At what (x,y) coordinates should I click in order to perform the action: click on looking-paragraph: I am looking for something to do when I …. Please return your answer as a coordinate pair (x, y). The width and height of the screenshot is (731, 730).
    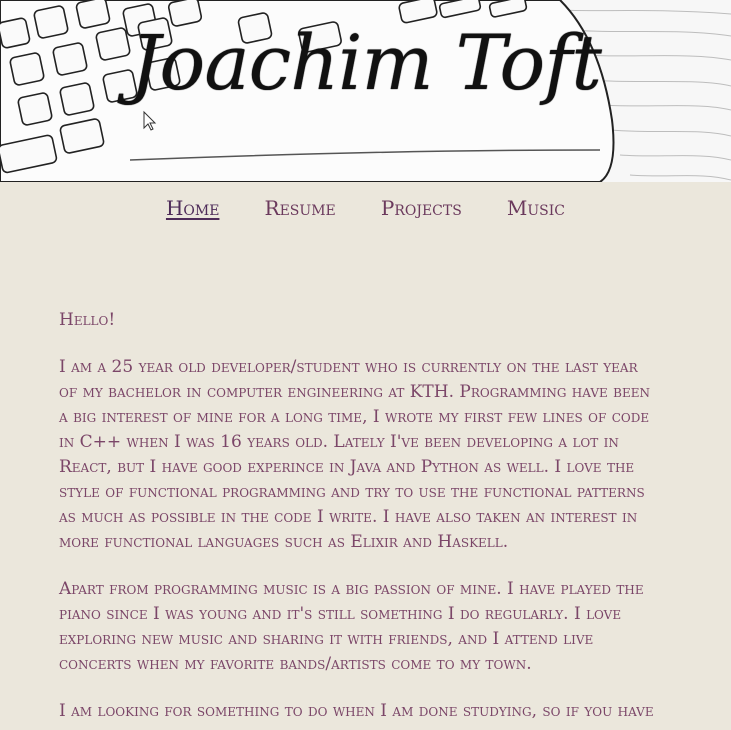
    Looking at the image, I should click on (356, 711).